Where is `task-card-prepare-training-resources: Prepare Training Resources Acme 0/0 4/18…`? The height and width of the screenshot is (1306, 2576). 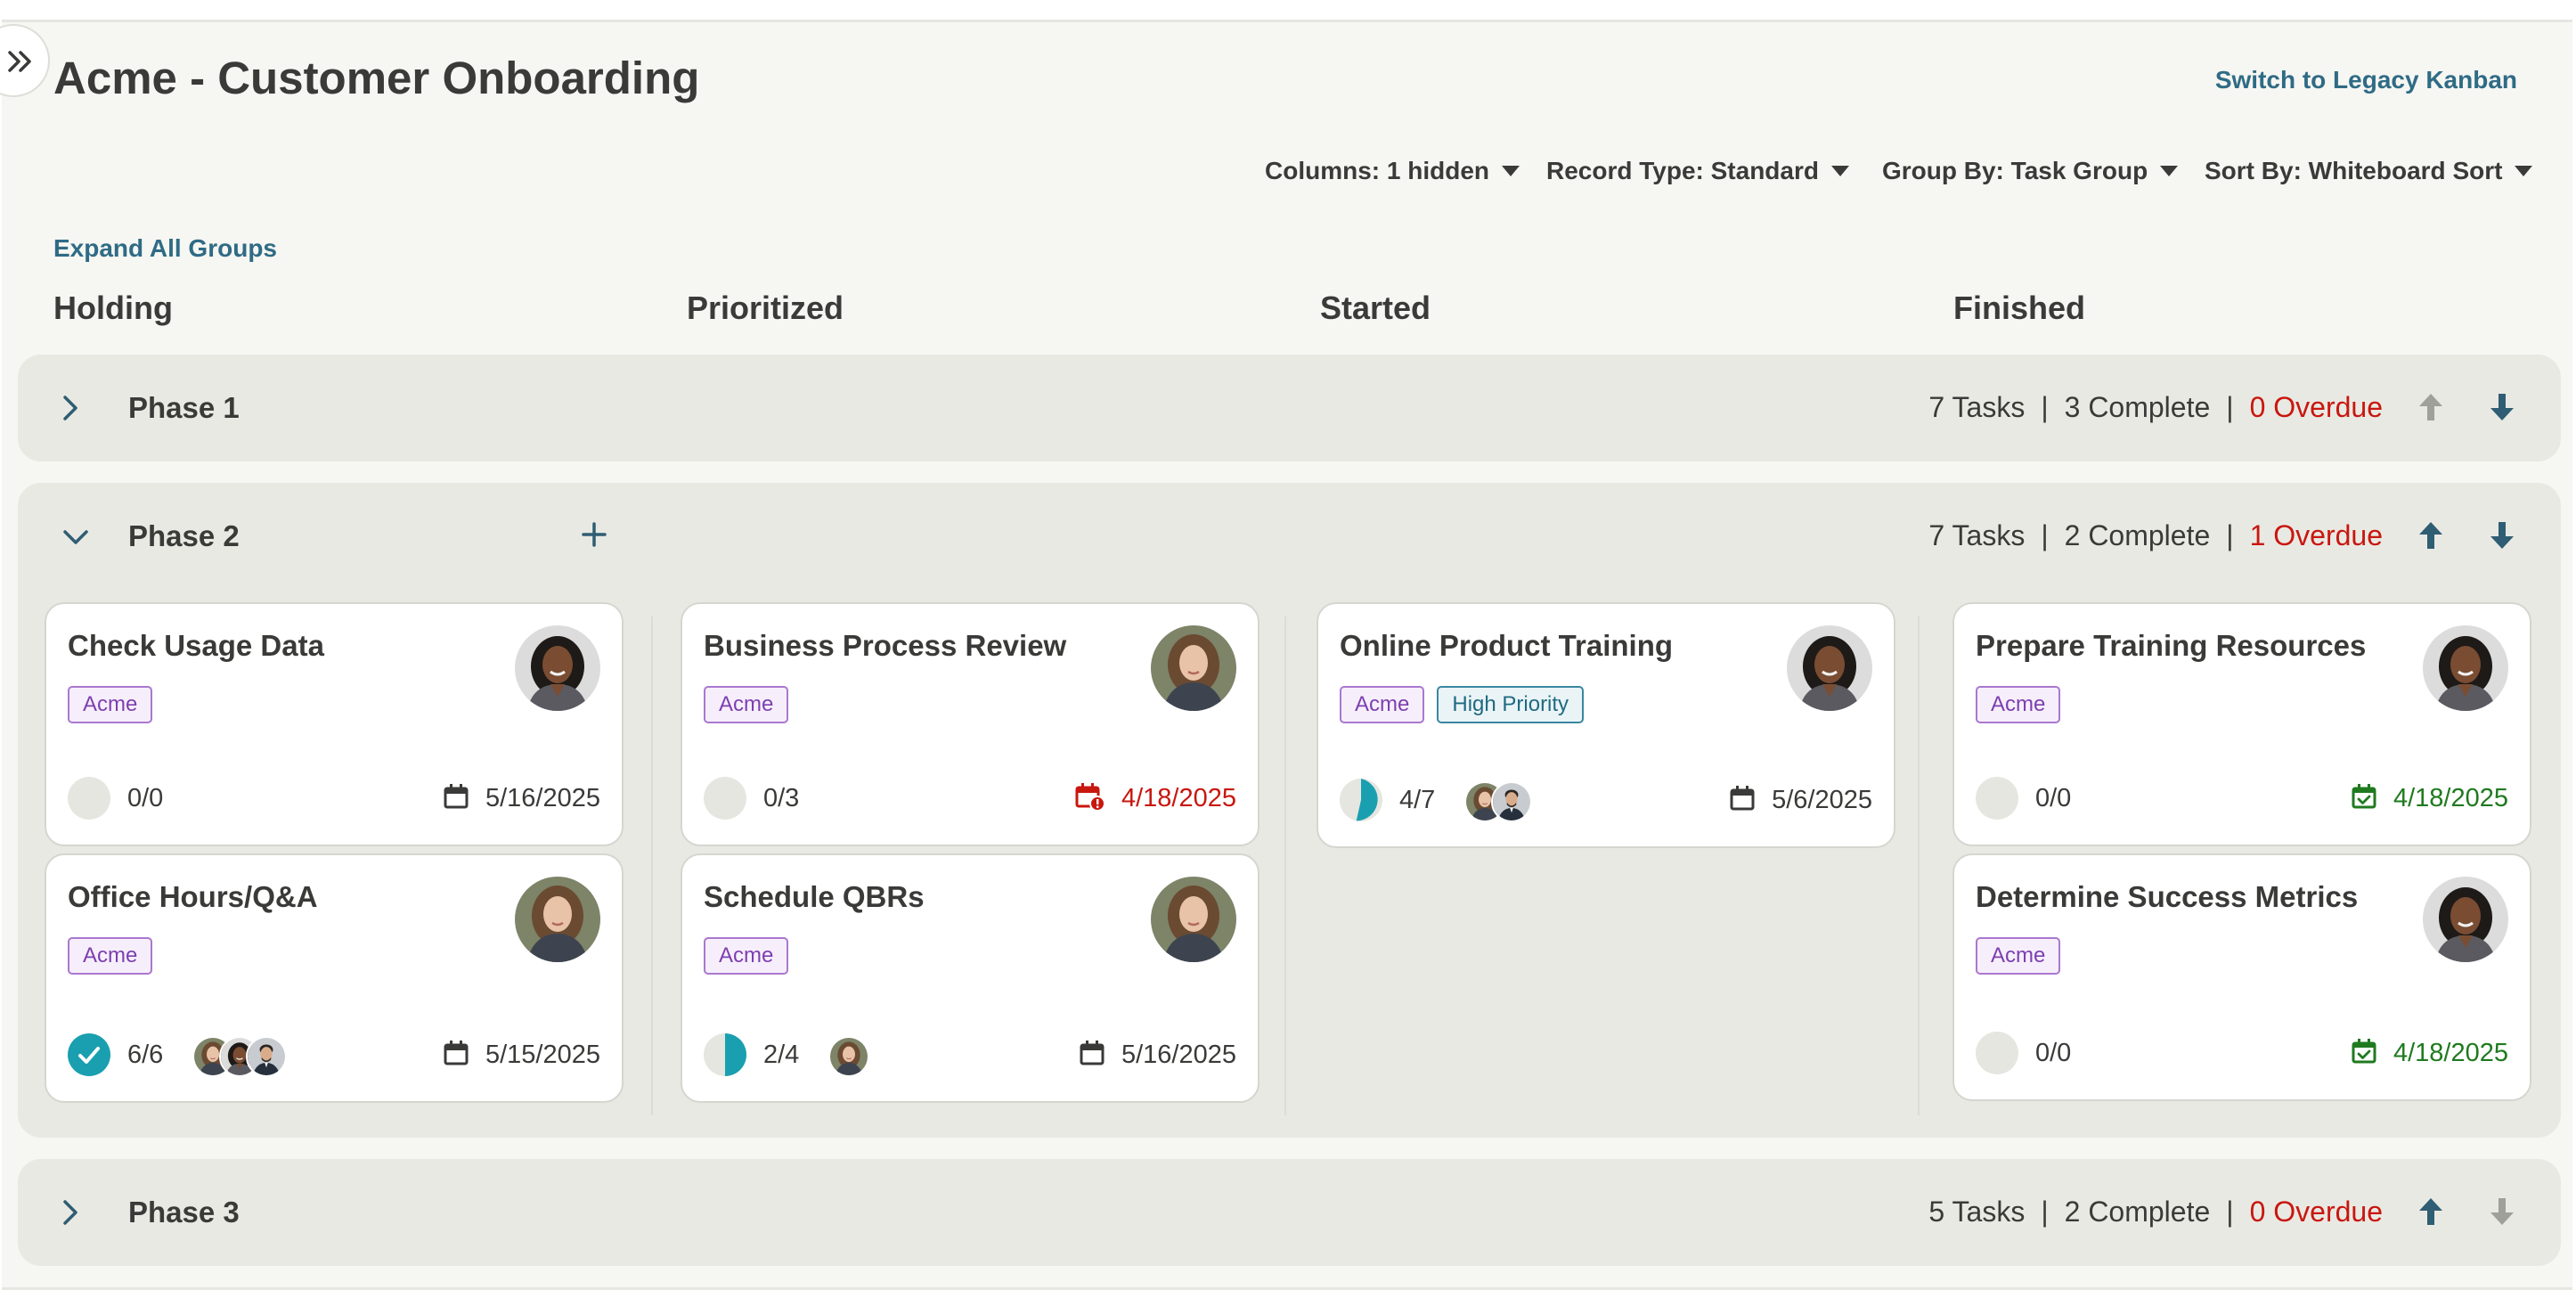
task-card-prepare-training-resources: Prepare Training Resources Acme 0/0 4/18… is located at coordinates (2242, 724).